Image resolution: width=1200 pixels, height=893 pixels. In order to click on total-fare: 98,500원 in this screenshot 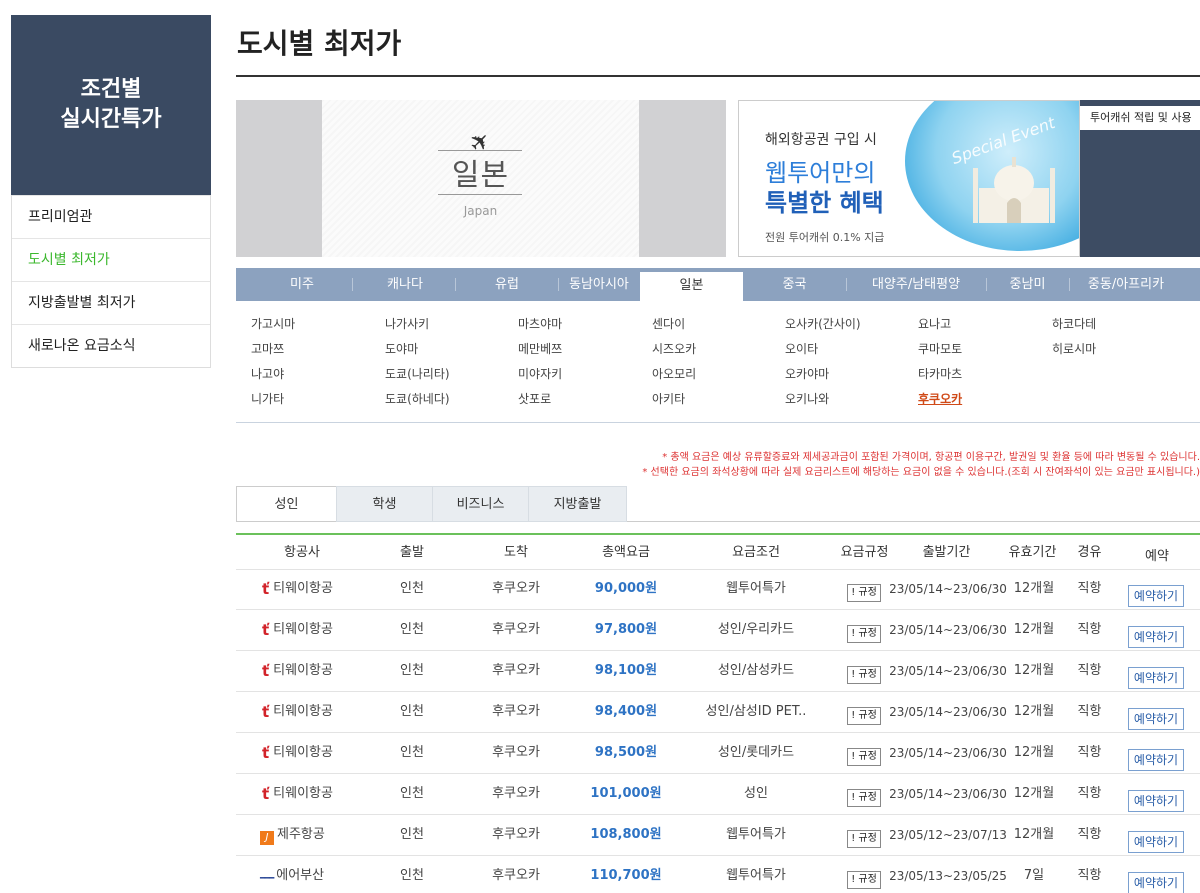, I will do `click(626, 753)`.